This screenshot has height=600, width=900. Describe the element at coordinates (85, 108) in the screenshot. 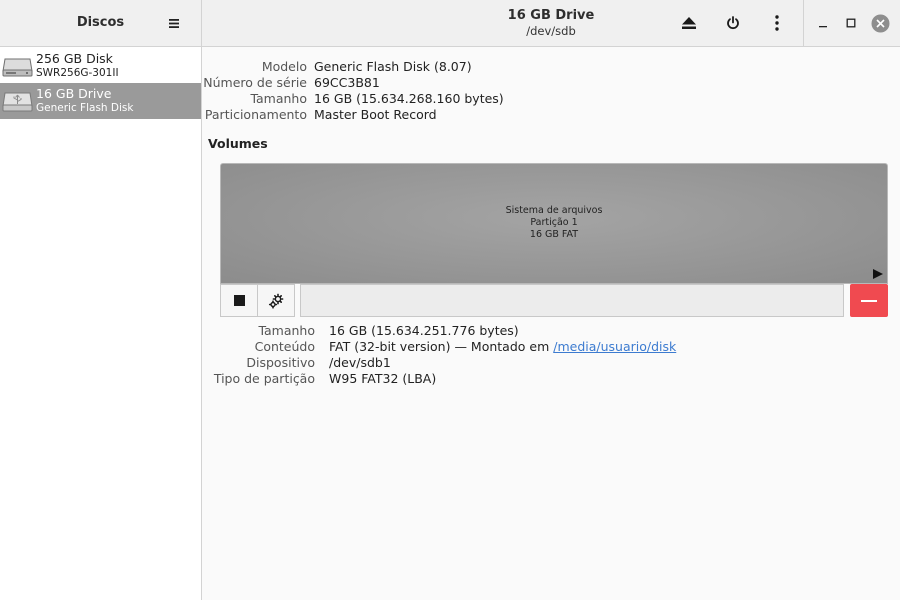

I see `disk-model: Generic Flash Disk` at that location.